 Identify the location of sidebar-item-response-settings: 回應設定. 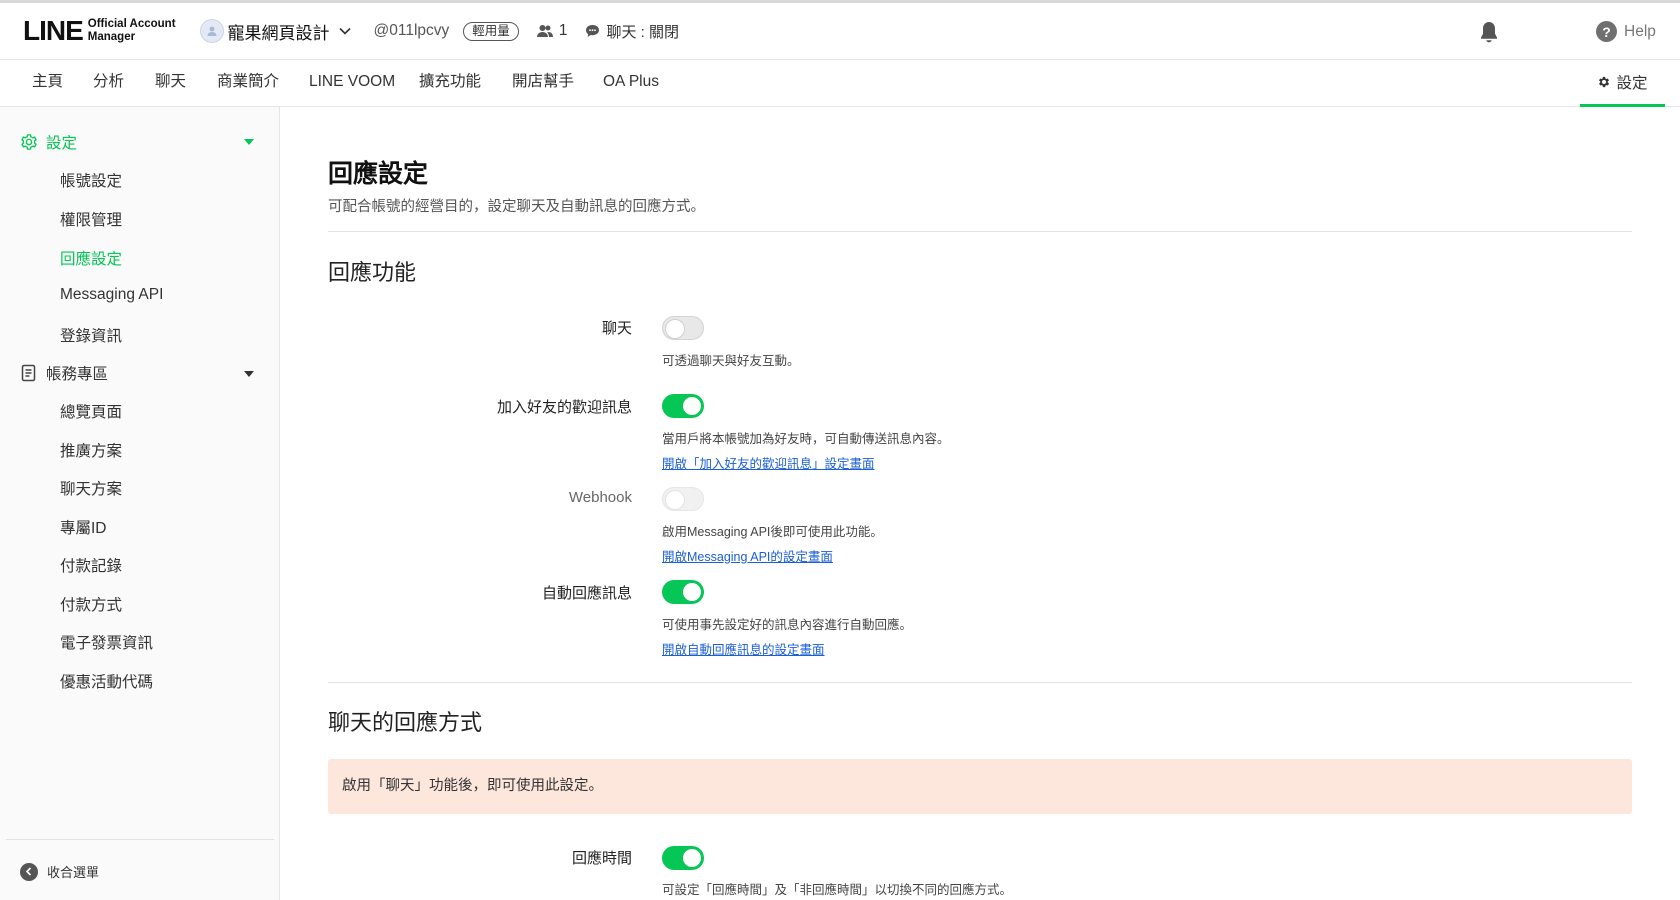
(91, 258).